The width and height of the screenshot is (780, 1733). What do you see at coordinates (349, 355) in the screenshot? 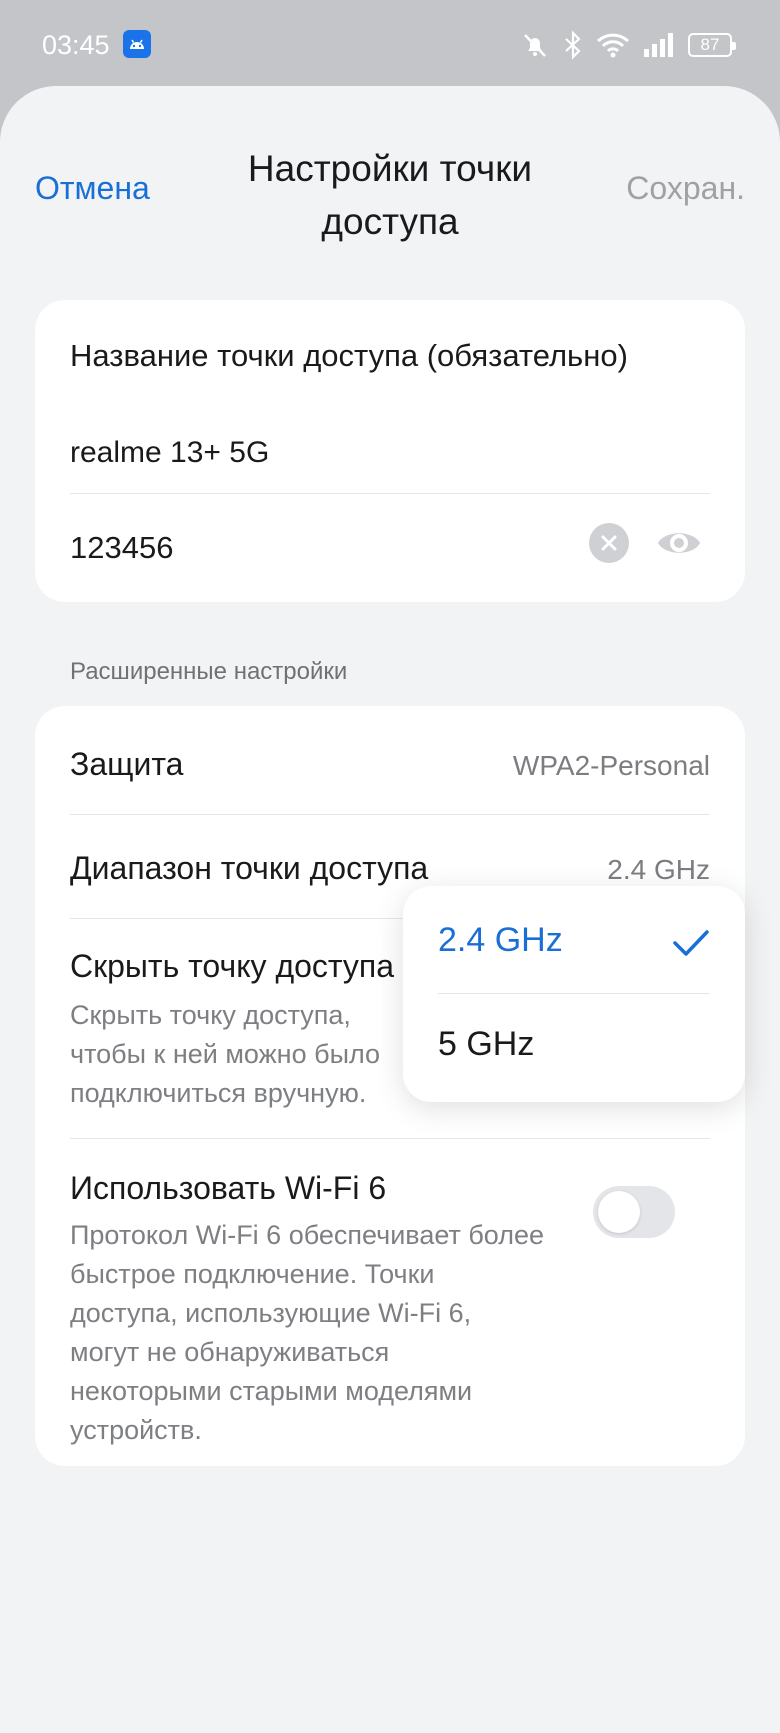
I see `hotspot-name-label: Название точки доступа (обязательно)` at bounding box center [349, 355].